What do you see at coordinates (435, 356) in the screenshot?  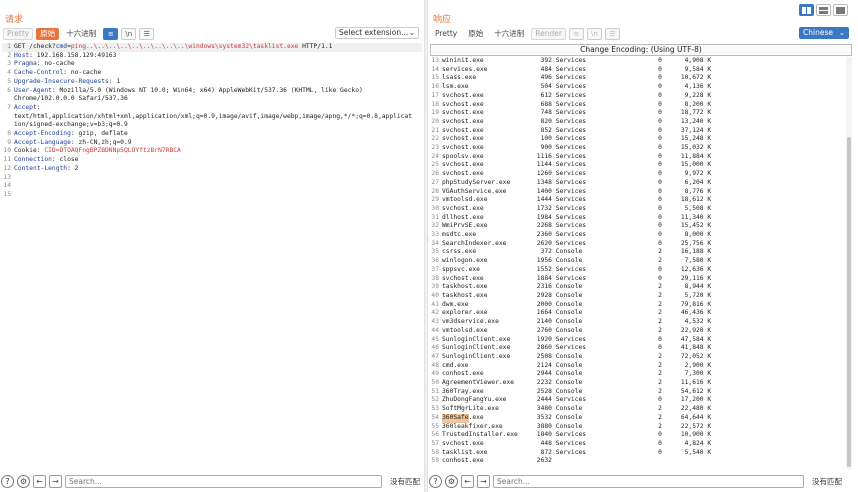 I see `line-number: 47` at bounding box center [435, 356].